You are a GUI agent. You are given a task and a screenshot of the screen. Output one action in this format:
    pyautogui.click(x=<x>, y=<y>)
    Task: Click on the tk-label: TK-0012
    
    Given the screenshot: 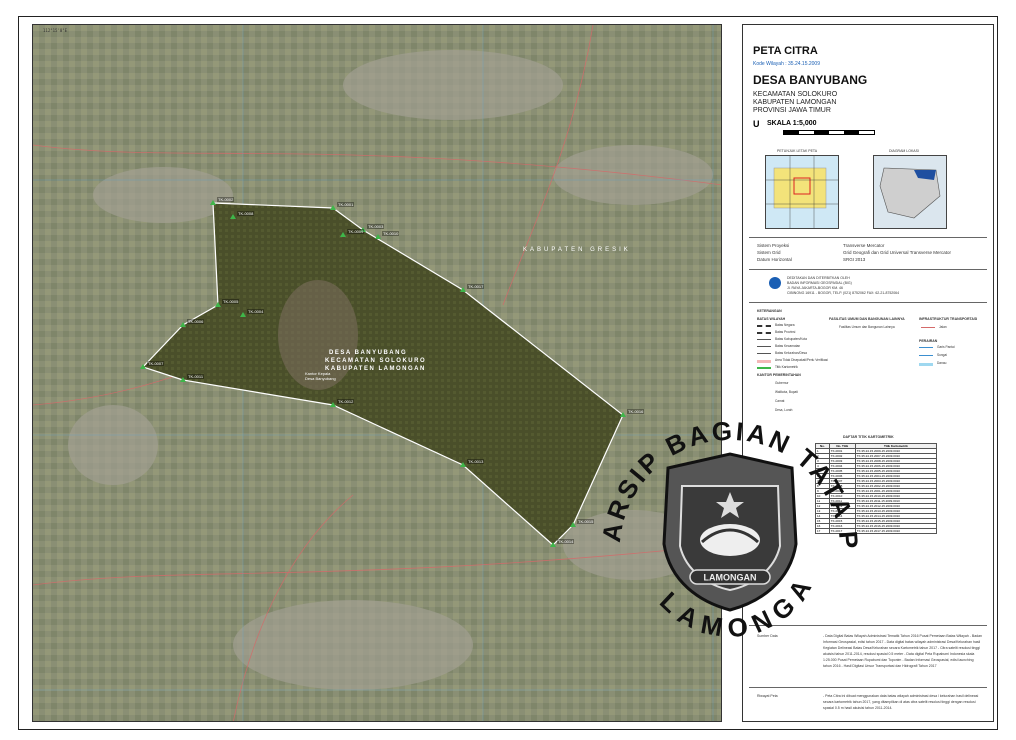 What is the action you would take?
    pyautogui.click(x=346, y=401)
    